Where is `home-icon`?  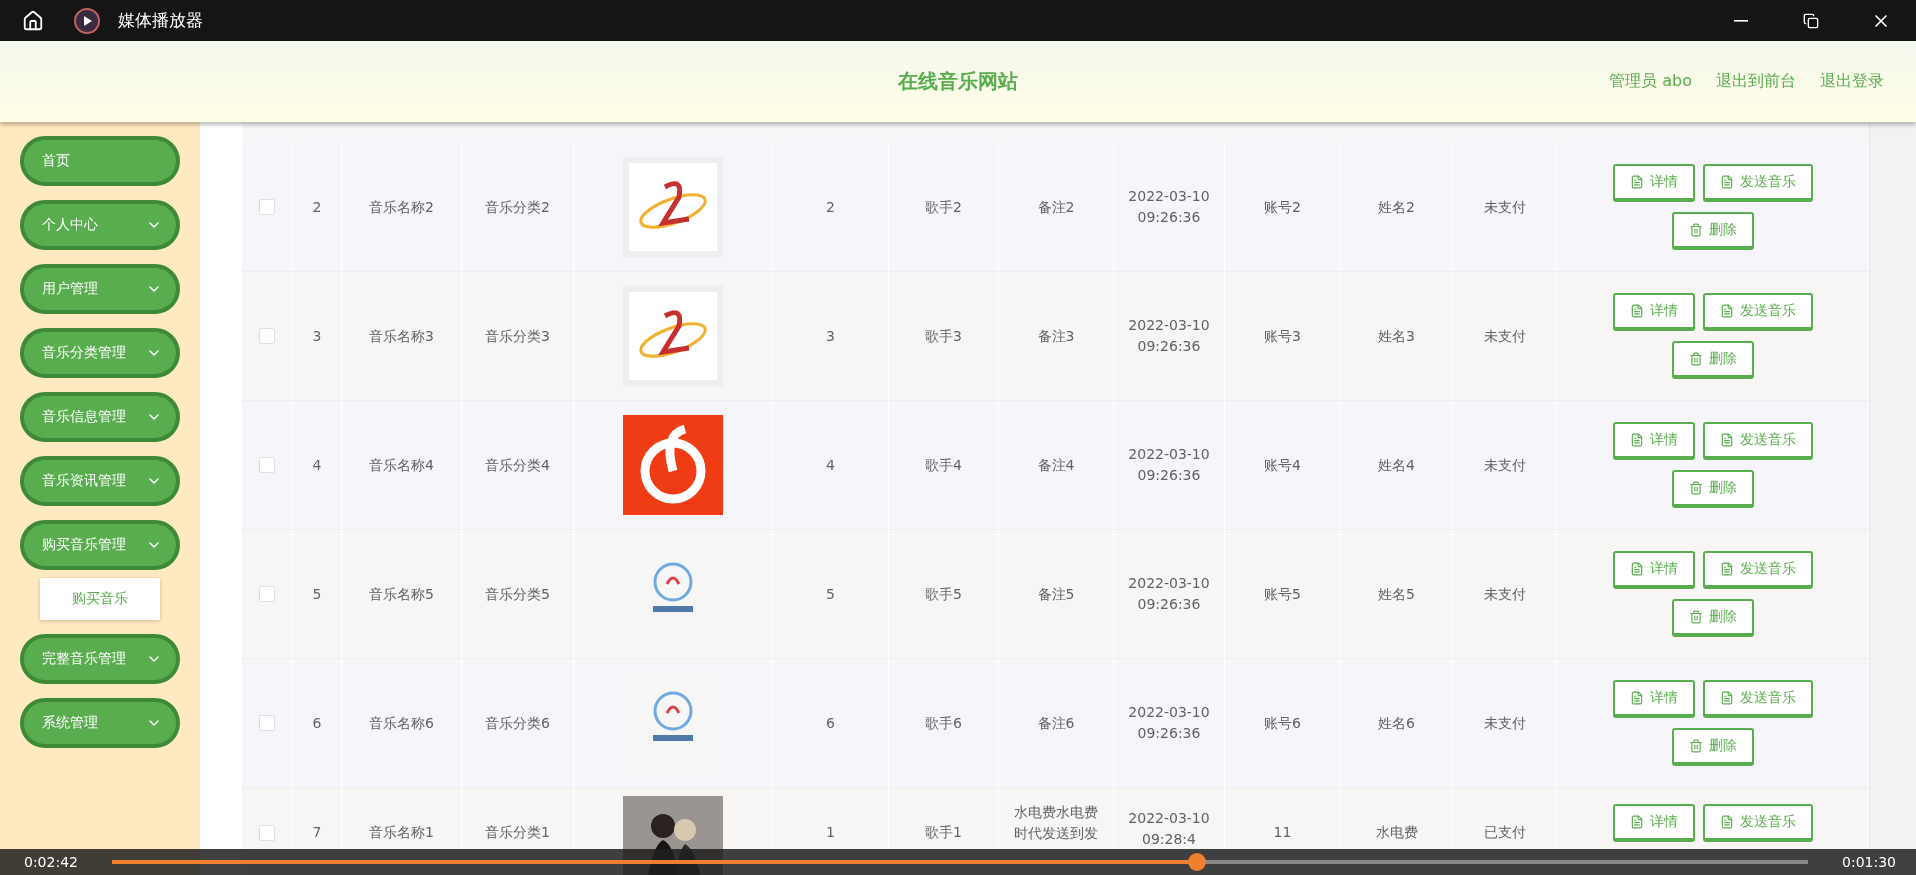 home-icon is located at coordinates (33, 20).